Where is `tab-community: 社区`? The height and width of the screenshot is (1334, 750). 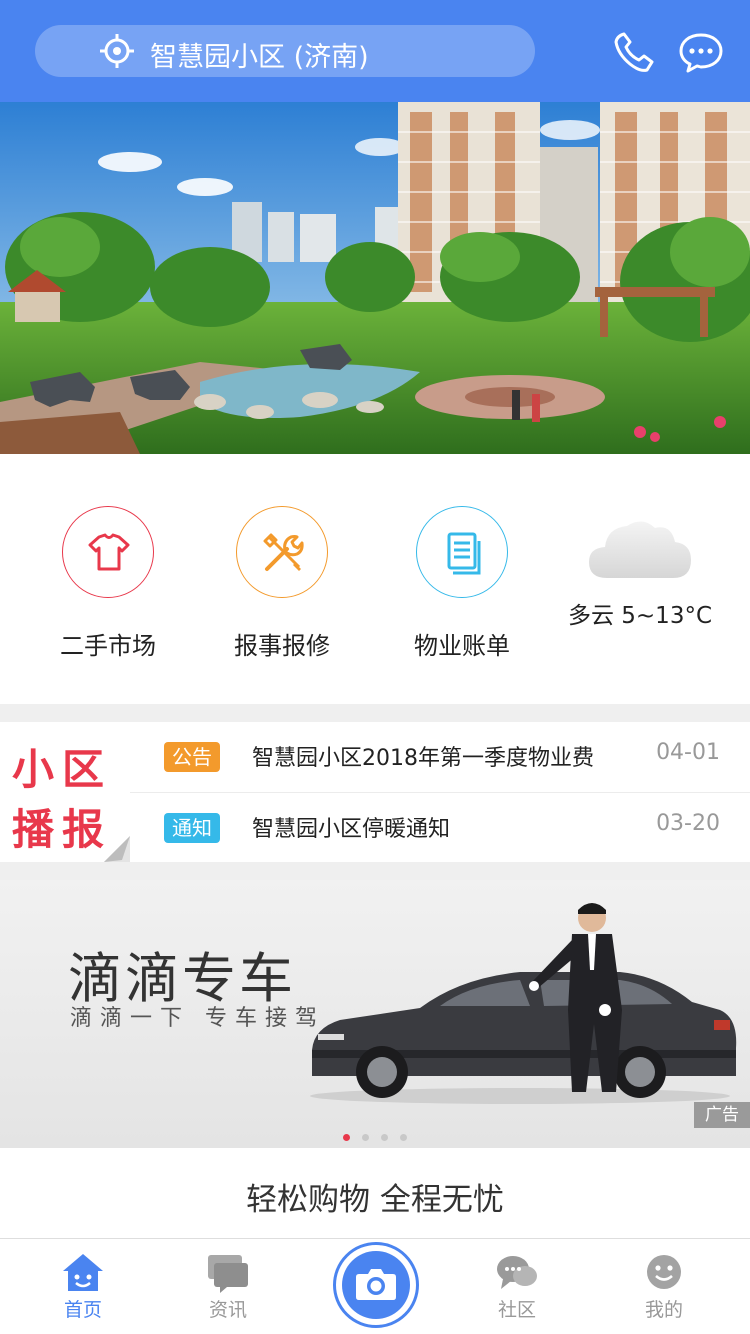
tab-community: 社区 is located at coordinates (517, 1286).